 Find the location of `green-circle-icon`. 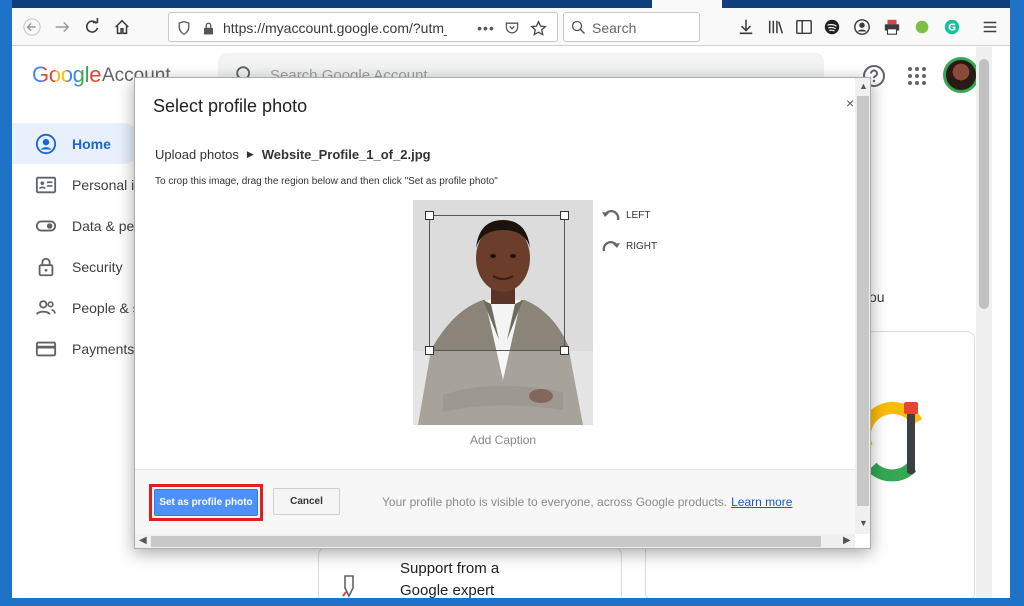

green-circle-icon is located at coordinates (922, 27).